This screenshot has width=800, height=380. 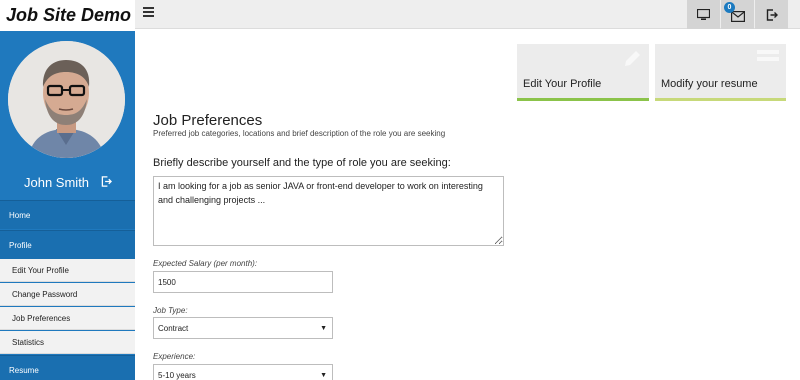 What do you see at coordinates (67, 244) in the screenshot?
I see `sidebar-item-profile: Profile` at bounding box center [67, 244].